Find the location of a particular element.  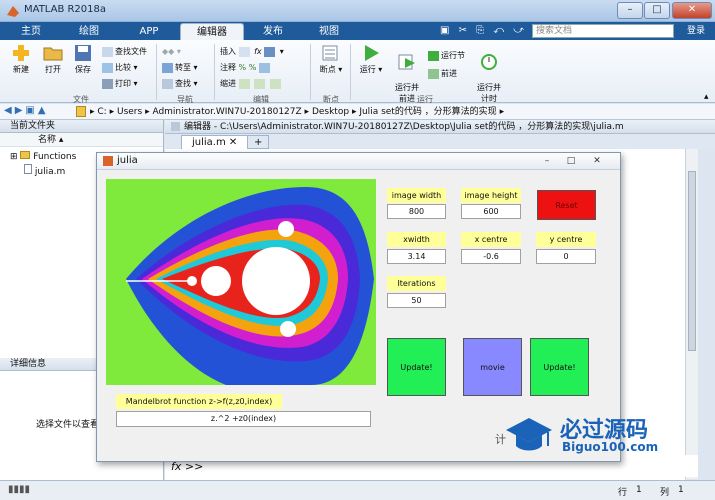

compare-icon is located at coordinates (107, 67).